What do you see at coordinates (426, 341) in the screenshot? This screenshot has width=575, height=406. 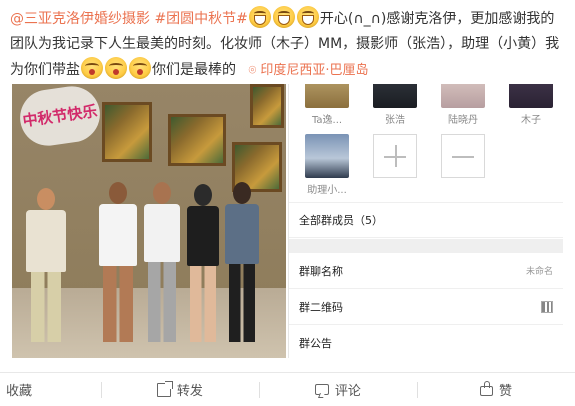 I see `announcement-row: 群公告` at bounding box center [426, 341].